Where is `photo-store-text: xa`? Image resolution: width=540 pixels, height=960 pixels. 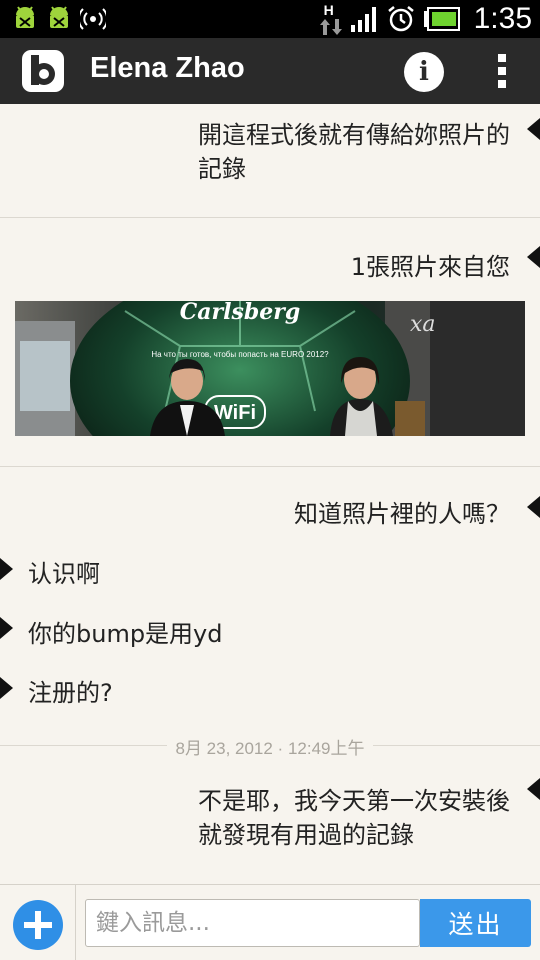
photo-store-text: xa is located at coordinates (423, 324).